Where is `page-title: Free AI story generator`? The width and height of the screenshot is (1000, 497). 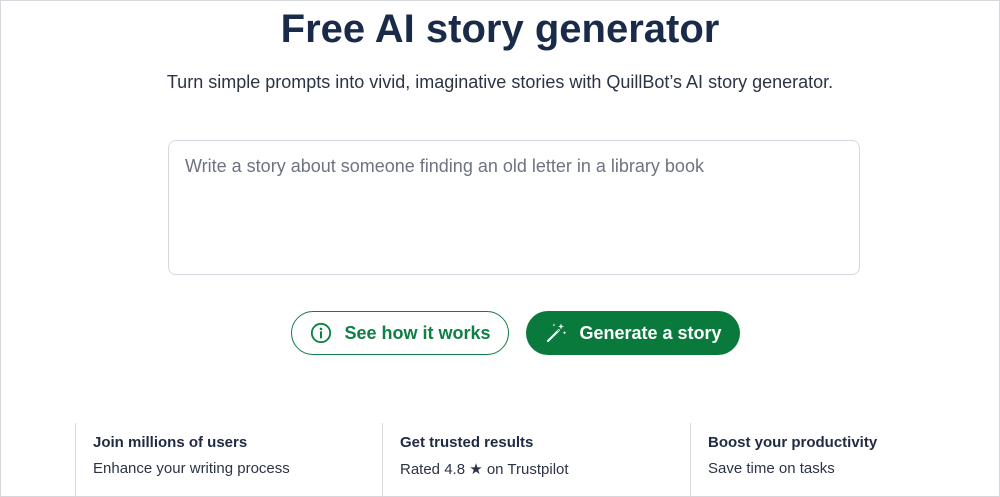 page-title: Free AI story generator is located at coordinates (500, 29).